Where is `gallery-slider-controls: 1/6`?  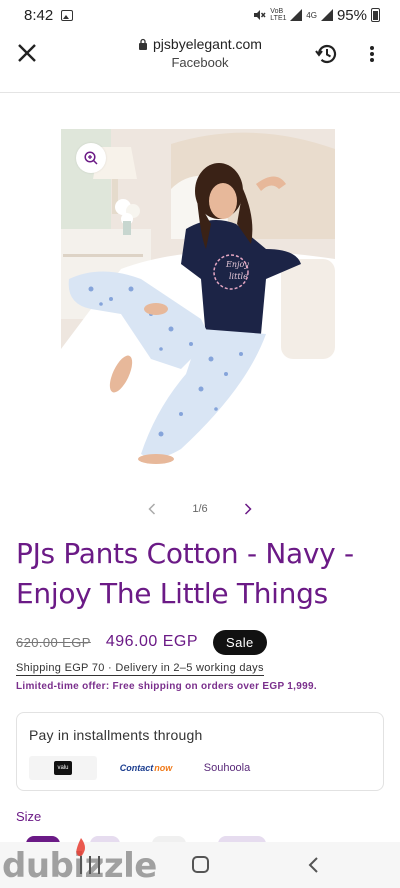 gallery-slider-controls: 1/6 is located at coordinates (200, 509).